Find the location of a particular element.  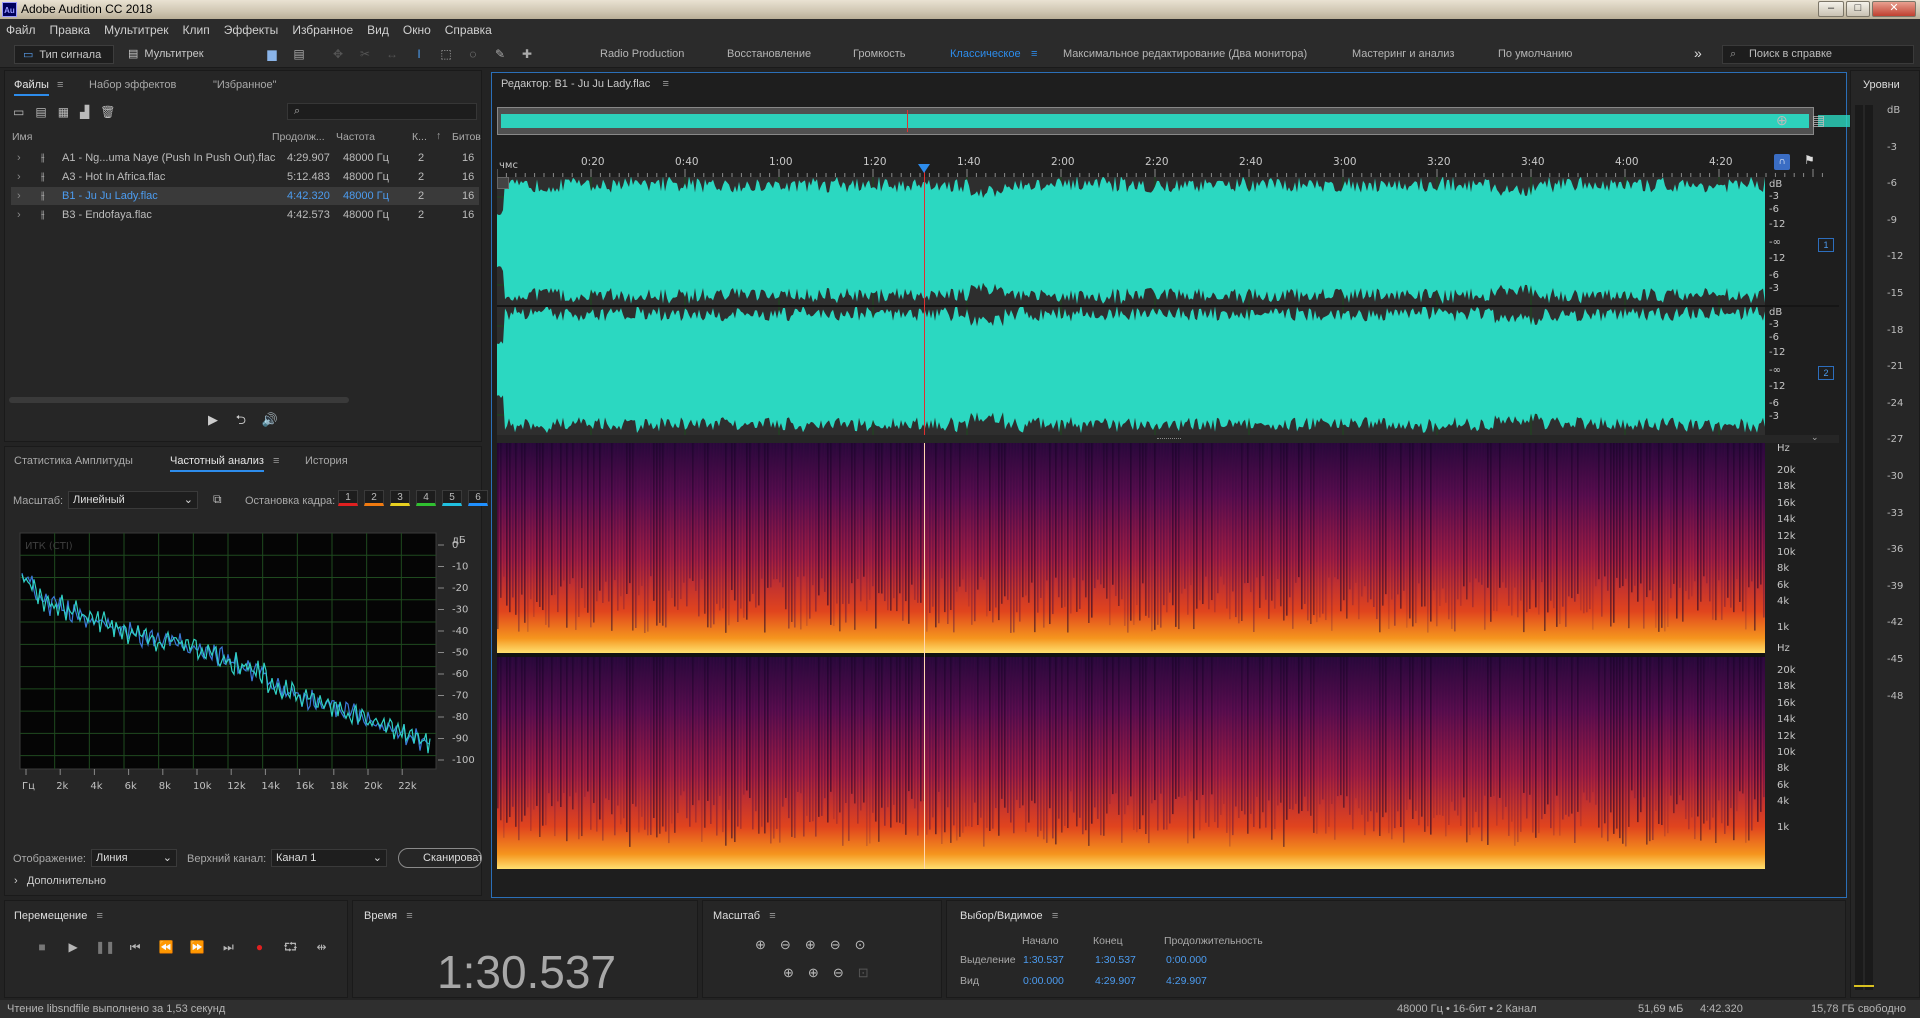

channel-2-toggle: 2 is located at coordinates (1826, 373).